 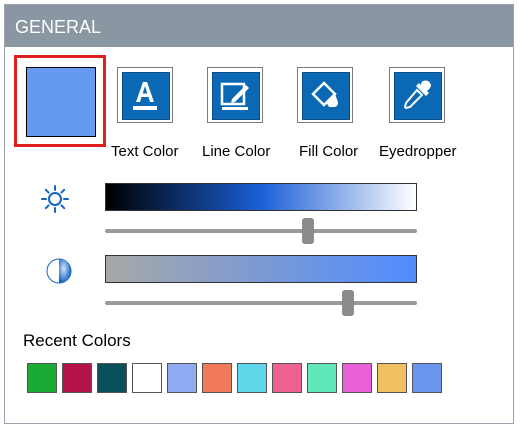 I want to click on saturation-gradient, so click(x=261, y=269).